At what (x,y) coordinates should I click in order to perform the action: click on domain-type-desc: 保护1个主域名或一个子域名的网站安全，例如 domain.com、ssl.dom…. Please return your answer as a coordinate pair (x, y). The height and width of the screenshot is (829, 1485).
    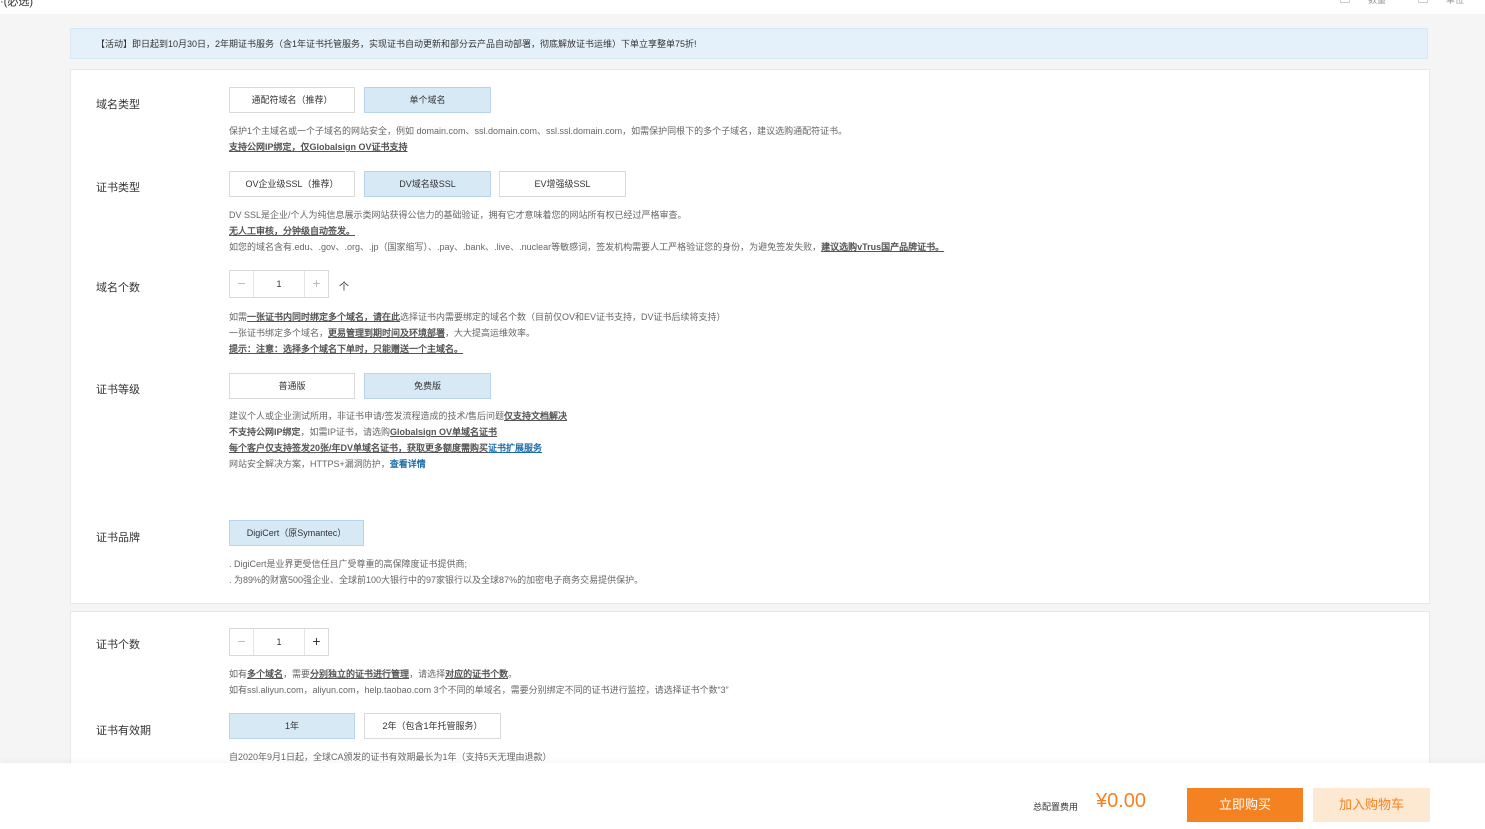
    Looking at the image, I should click on (538, 131).